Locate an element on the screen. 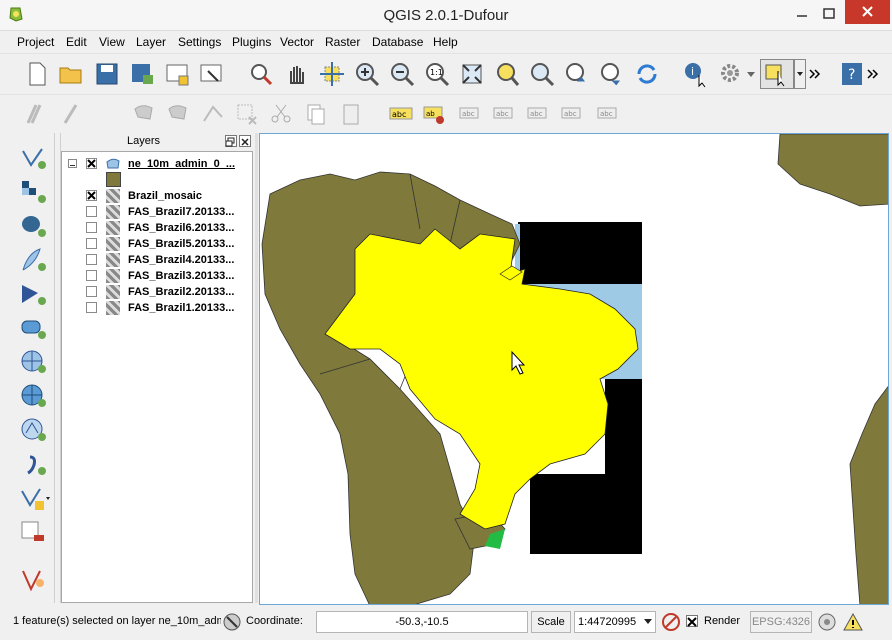 The image size is (892, 640). identify-features-button: i is located at coordinates (696, 74).